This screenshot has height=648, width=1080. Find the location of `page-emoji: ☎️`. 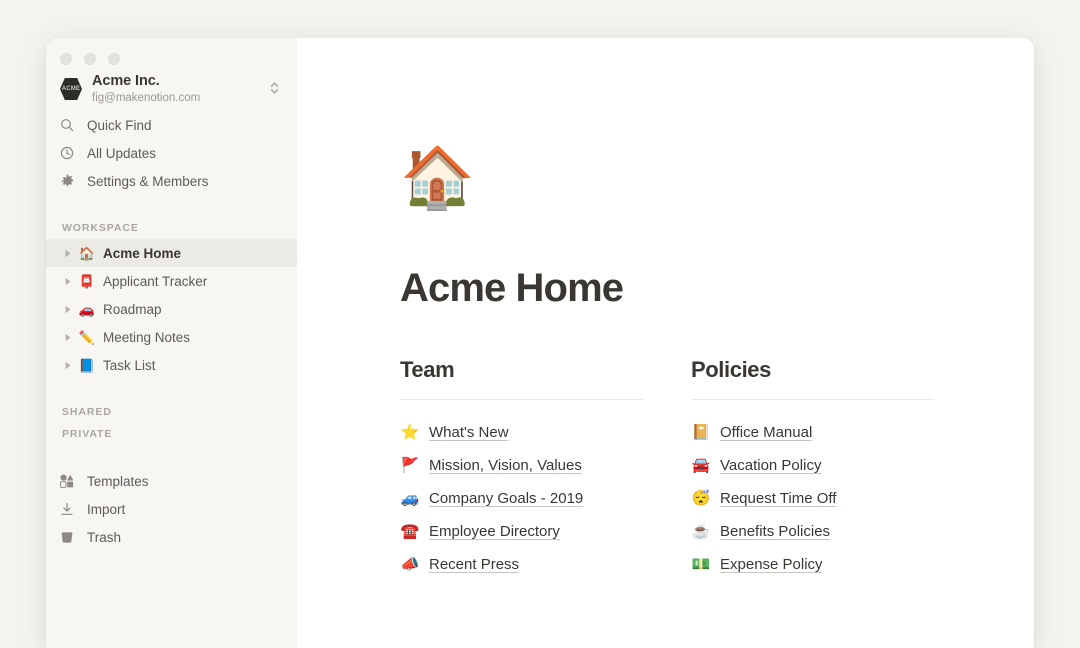

page-emoji: ☎️ is located at coordinates (410, 531).